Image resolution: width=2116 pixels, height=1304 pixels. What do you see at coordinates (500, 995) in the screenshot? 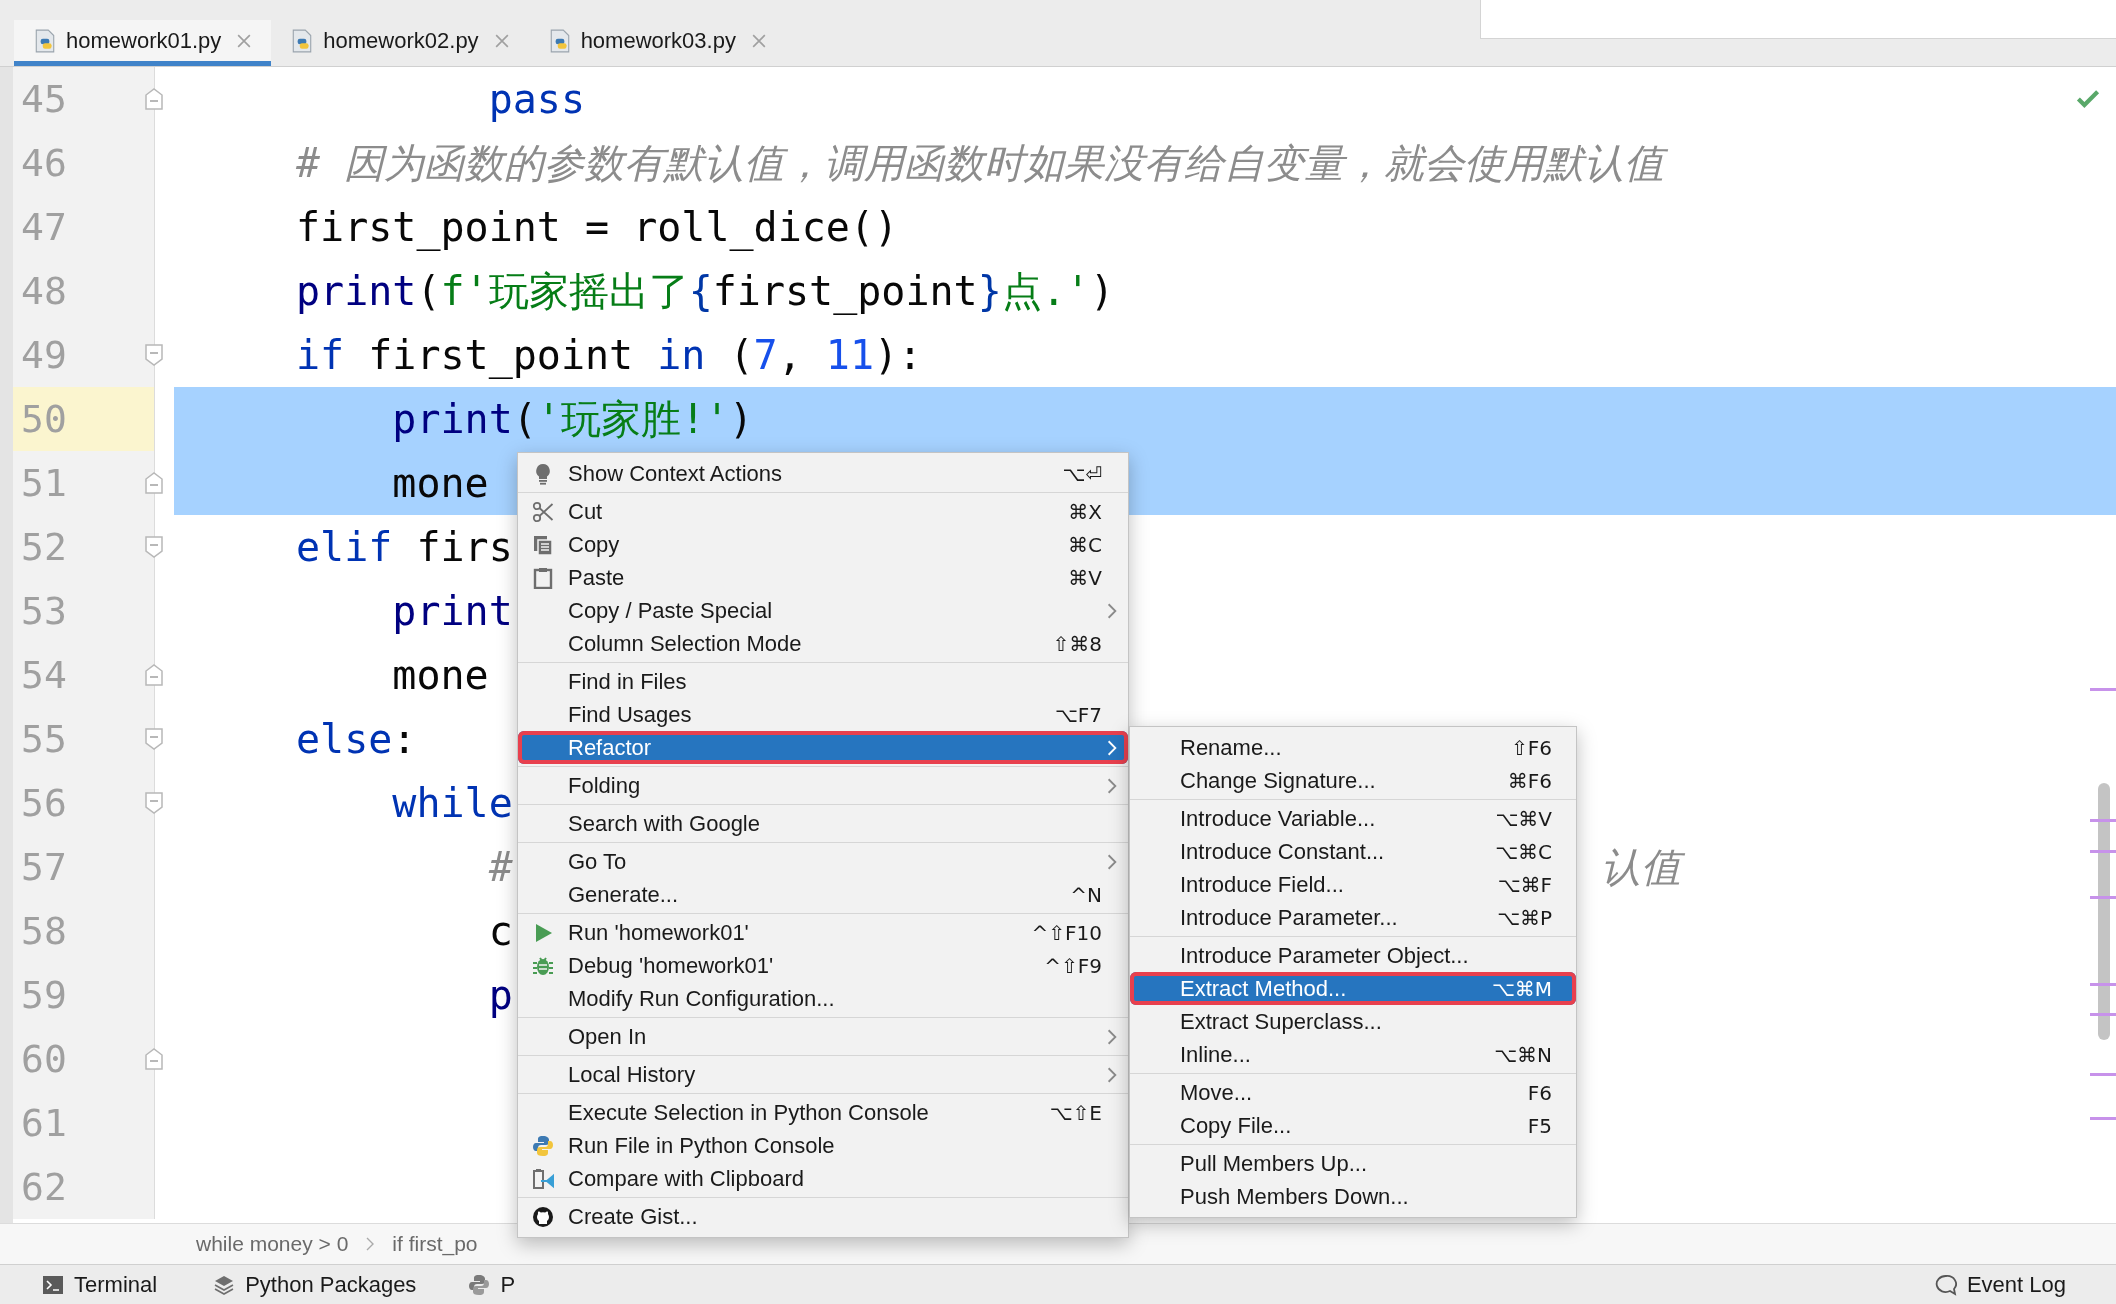
I see `code-line: p` at bounding box center [500, 995].